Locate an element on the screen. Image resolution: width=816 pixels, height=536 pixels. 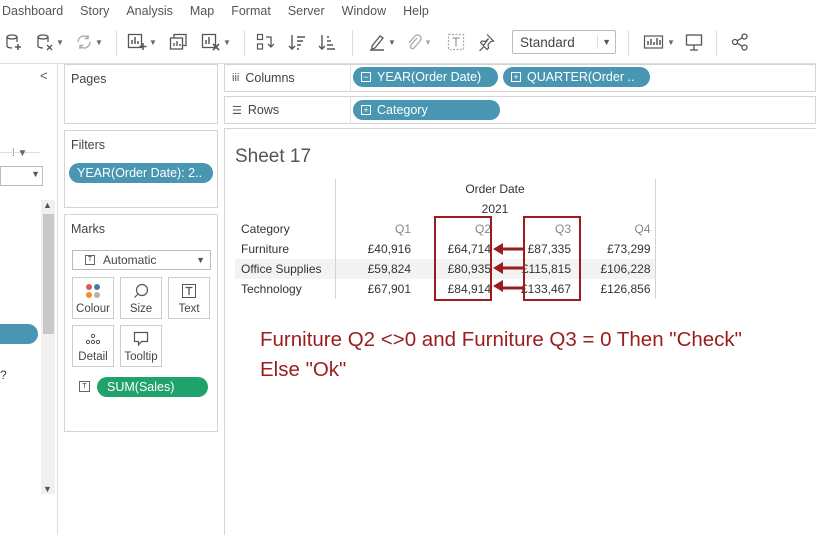
sum-sales-pill: SUM(Sales) is located at coordinates (152, 387).